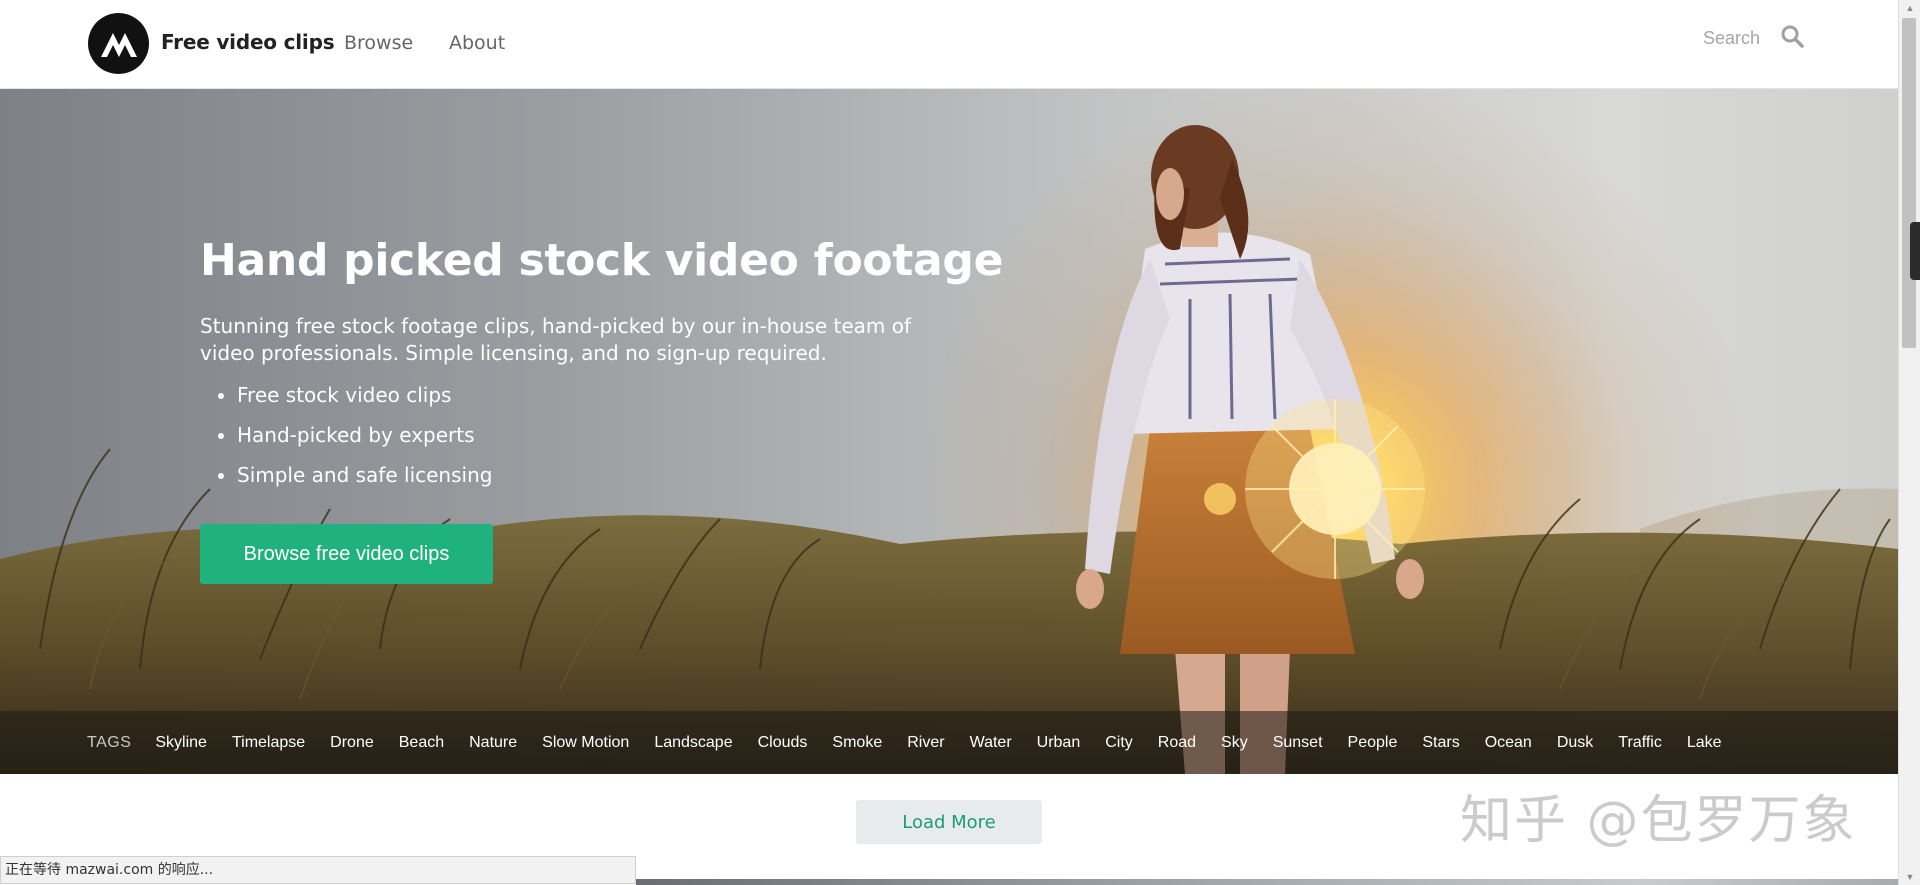  What do you see at coordinates (1119, 743) in the screenshot?
I see `tag-city: City` at bounding box center [1119, 743].